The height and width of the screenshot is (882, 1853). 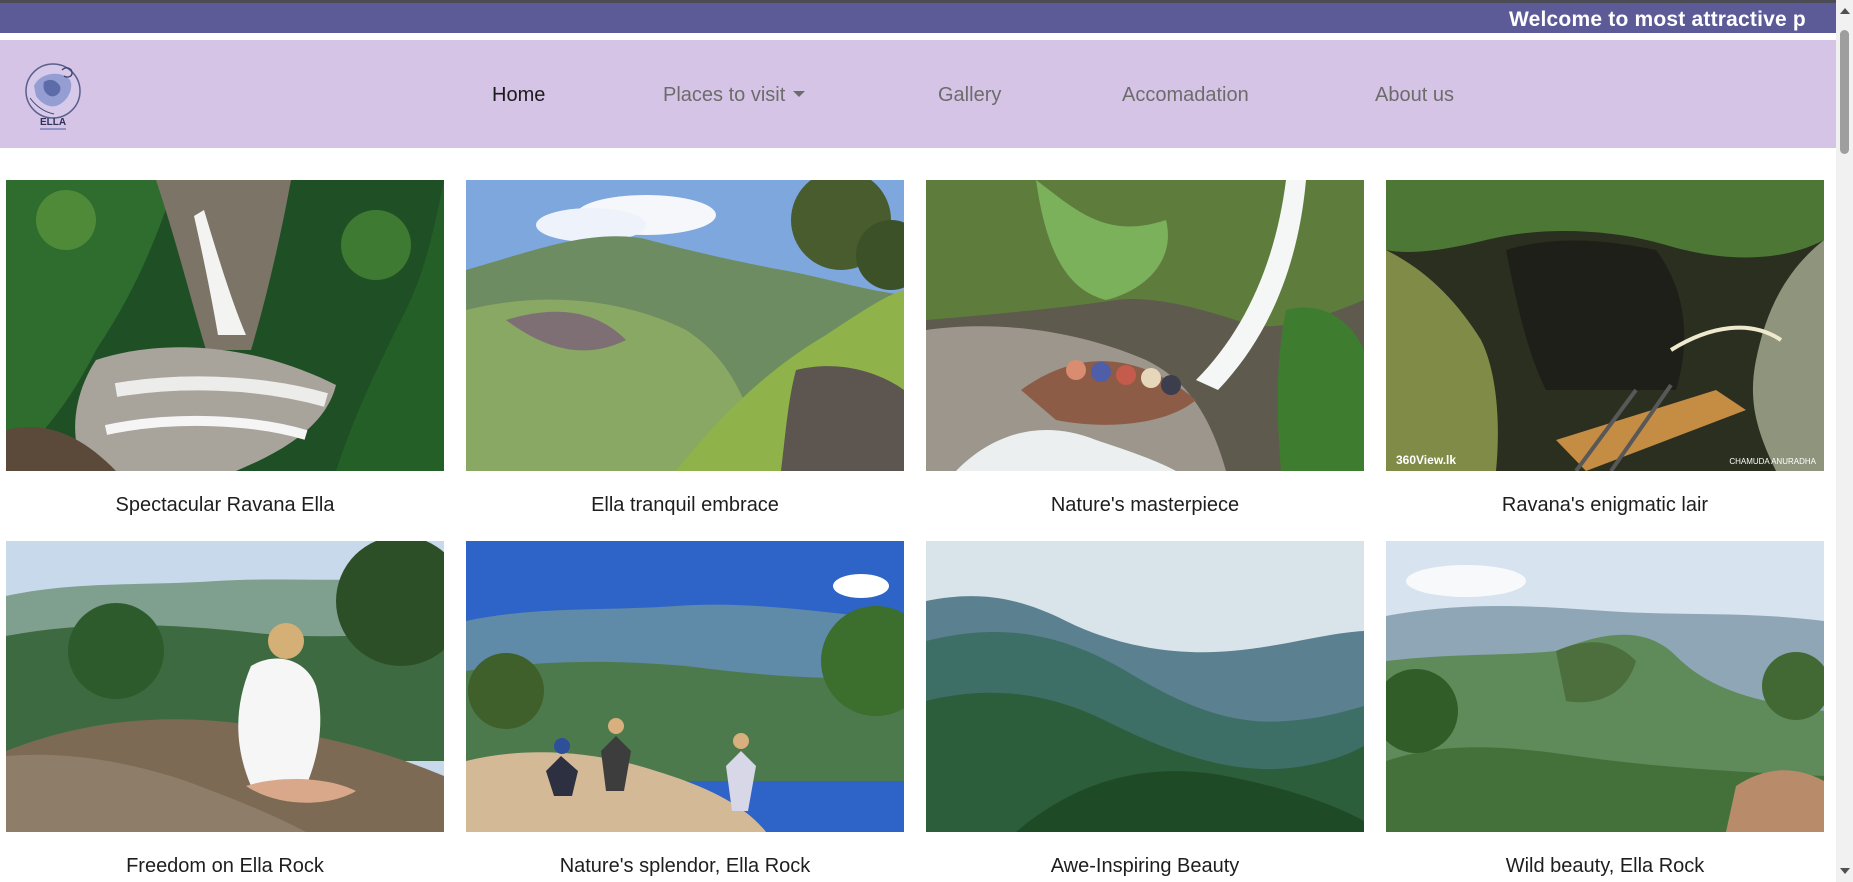 What do you see at coordinates (685, 866) in the screenshot?
I see `gallery-caption: Nature's splendor, Ella Rock` at bounding box center [685, 866].